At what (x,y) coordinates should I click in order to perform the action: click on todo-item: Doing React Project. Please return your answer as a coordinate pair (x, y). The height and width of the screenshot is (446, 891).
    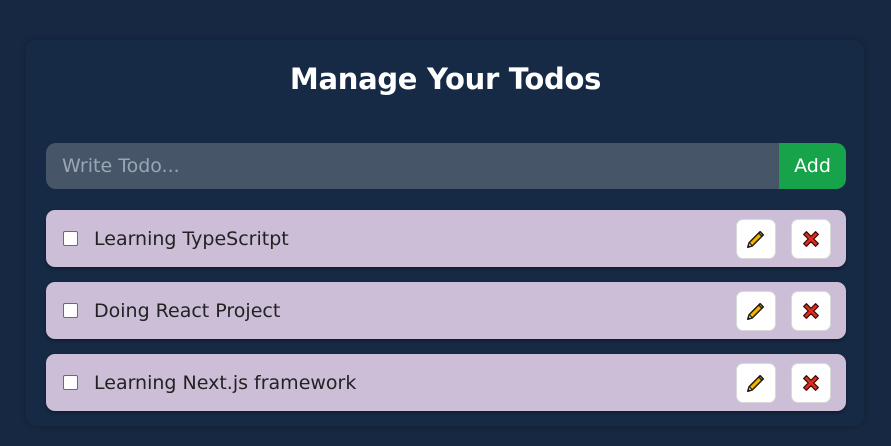
    Looking at the image, I should click on (446, 310).